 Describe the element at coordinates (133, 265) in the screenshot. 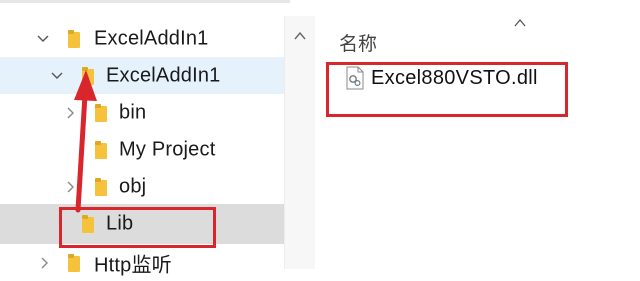

I see `tree-item-label: Http监听` at that location.